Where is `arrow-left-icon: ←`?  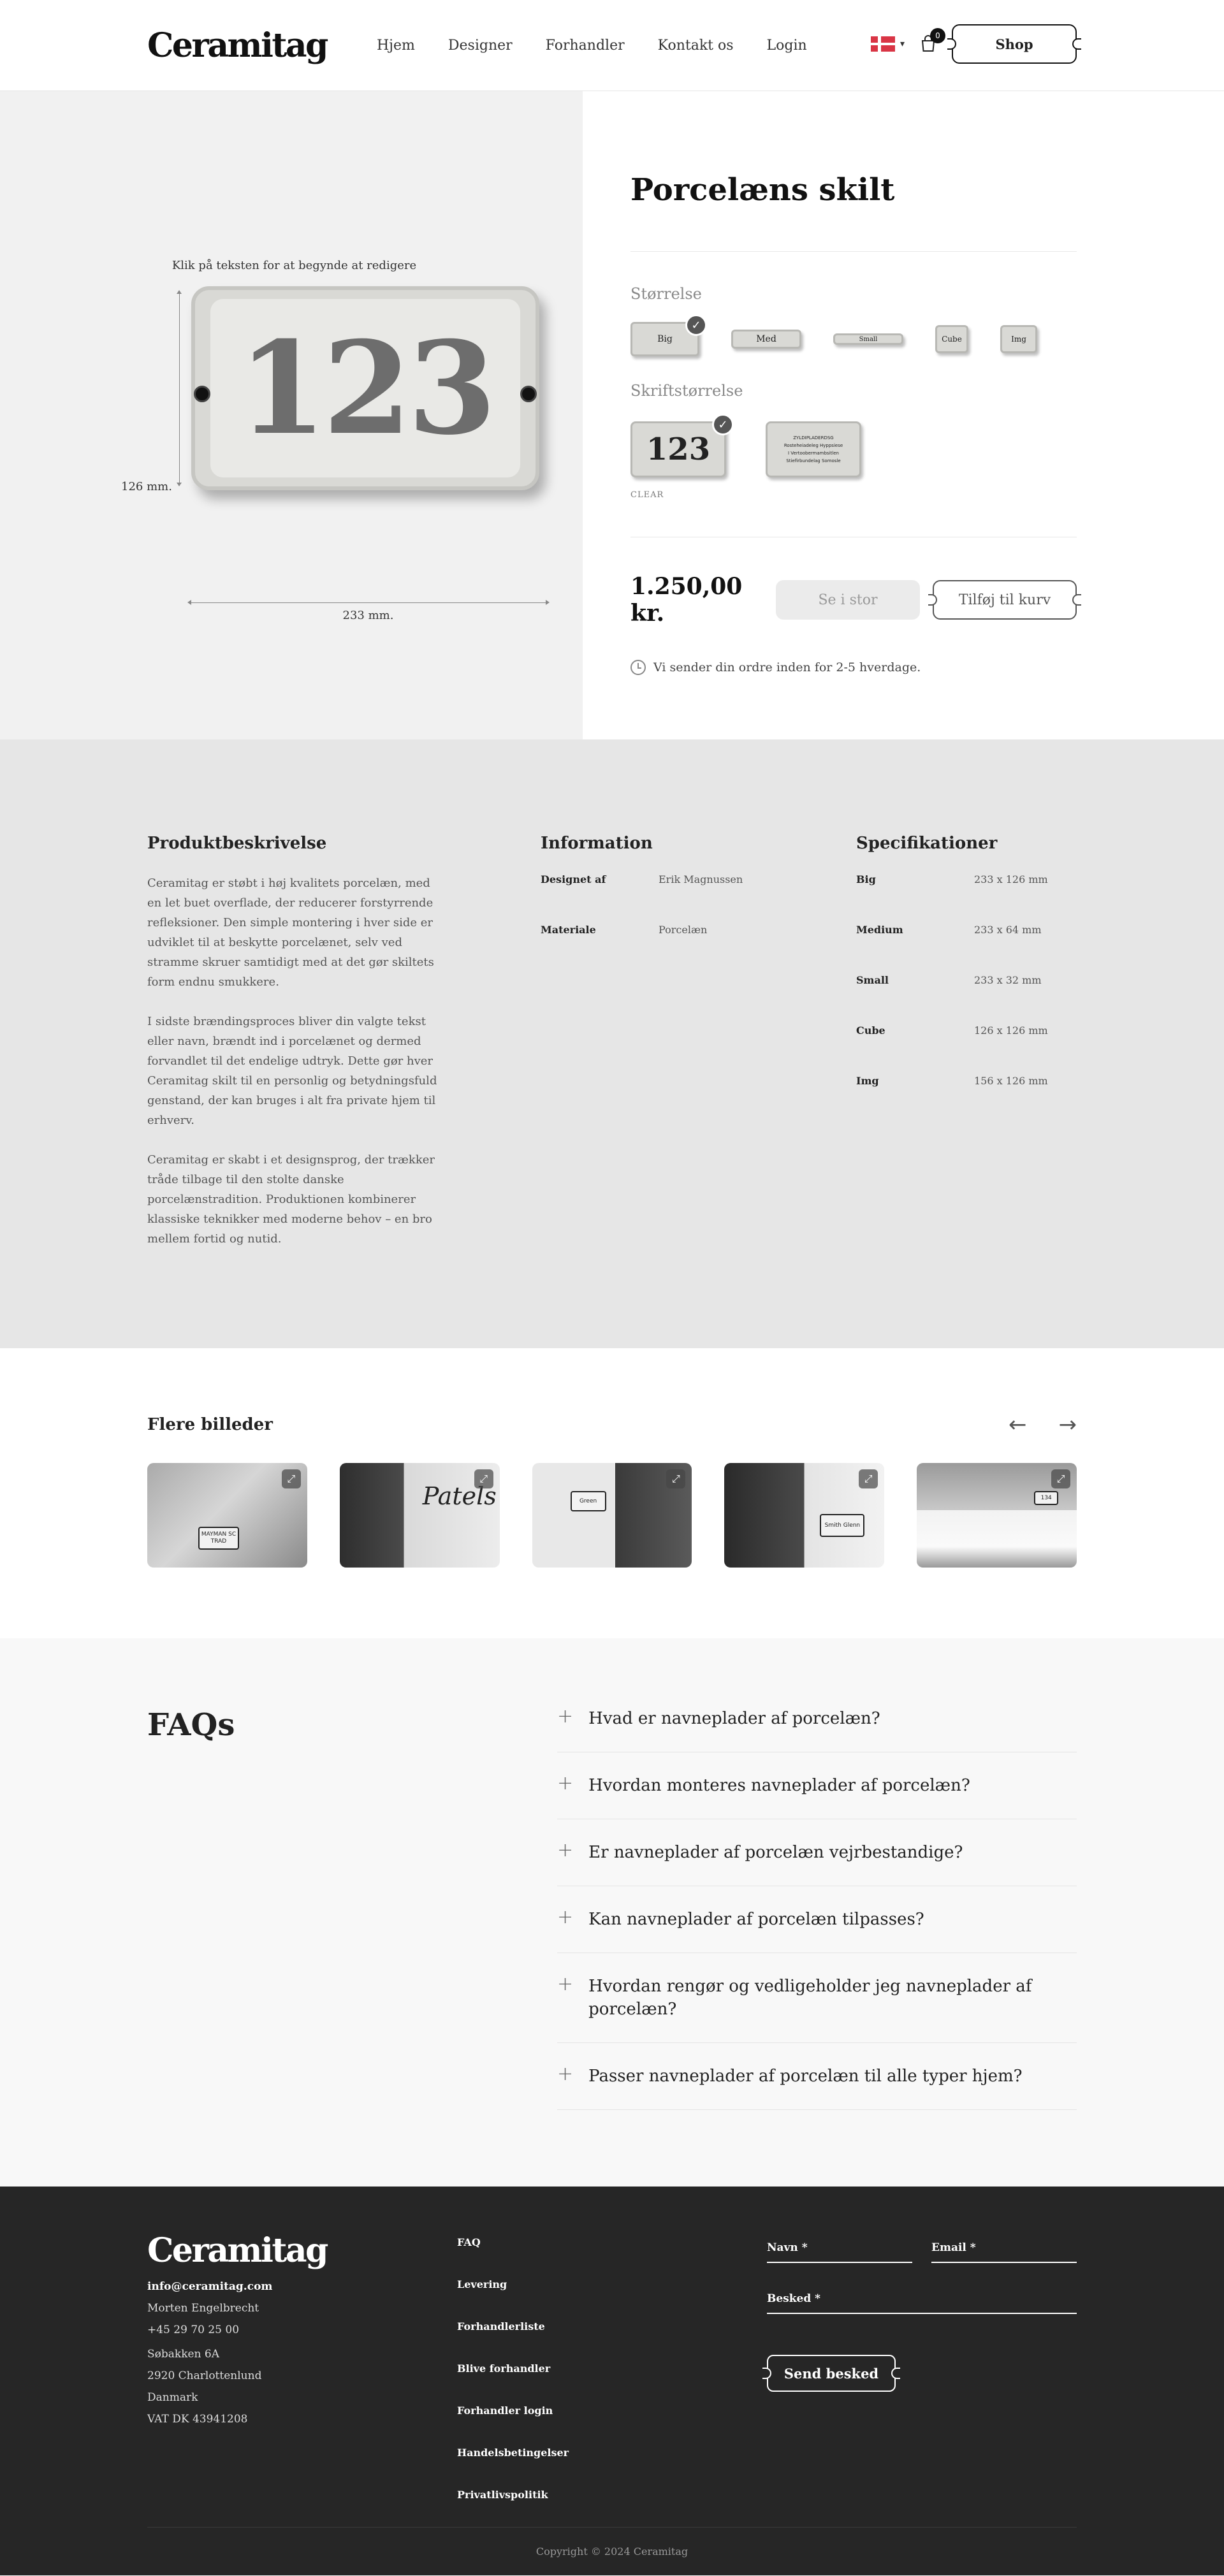
arrow-left-icon: ← is located at coordinates (1018, 1424).